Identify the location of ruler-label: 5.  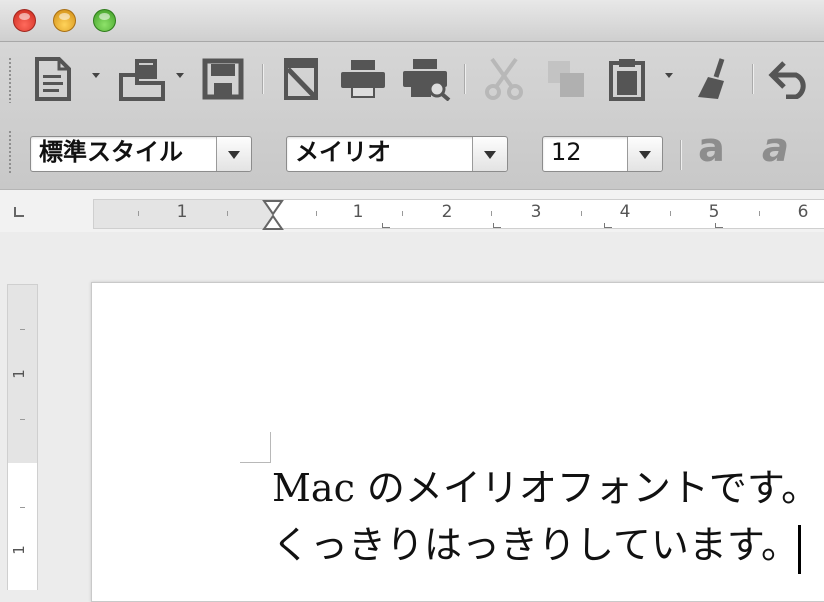
(714, 212).